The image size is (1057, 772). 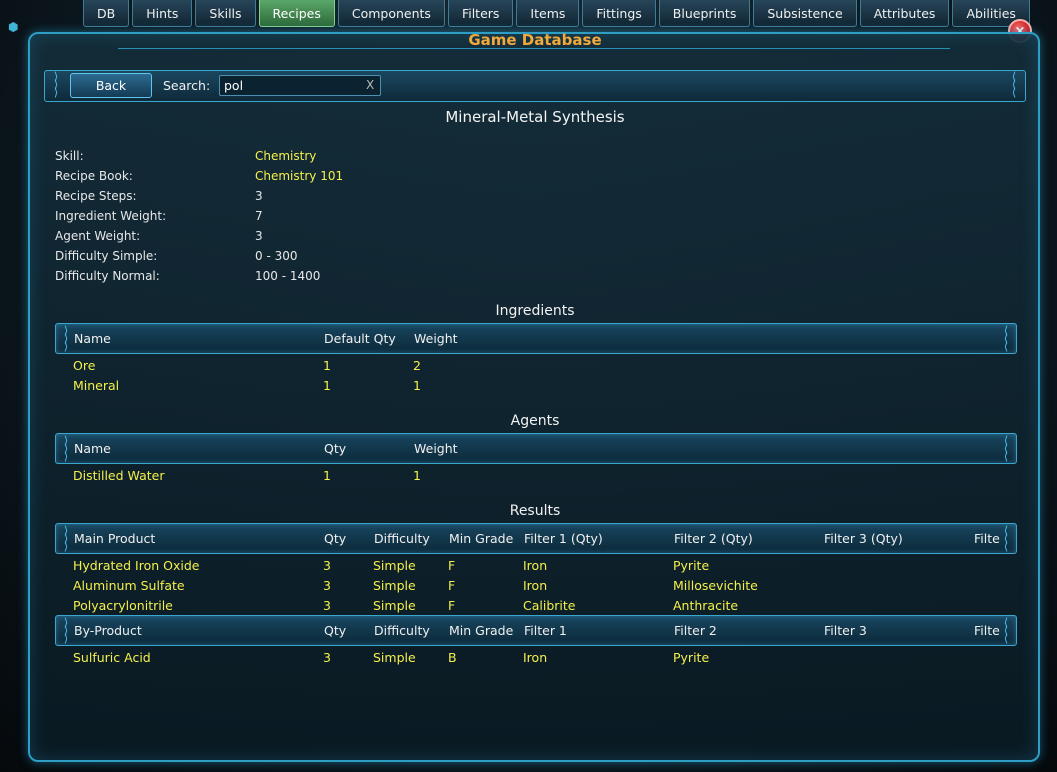 What do you see at coordinates (536, 448) in the screenshot?
I see `agents-header: ⟩ ⟩ ⟩ ⟨ ⟨ ⟨ Name Qty Weight` at bounding box center [536, 448].